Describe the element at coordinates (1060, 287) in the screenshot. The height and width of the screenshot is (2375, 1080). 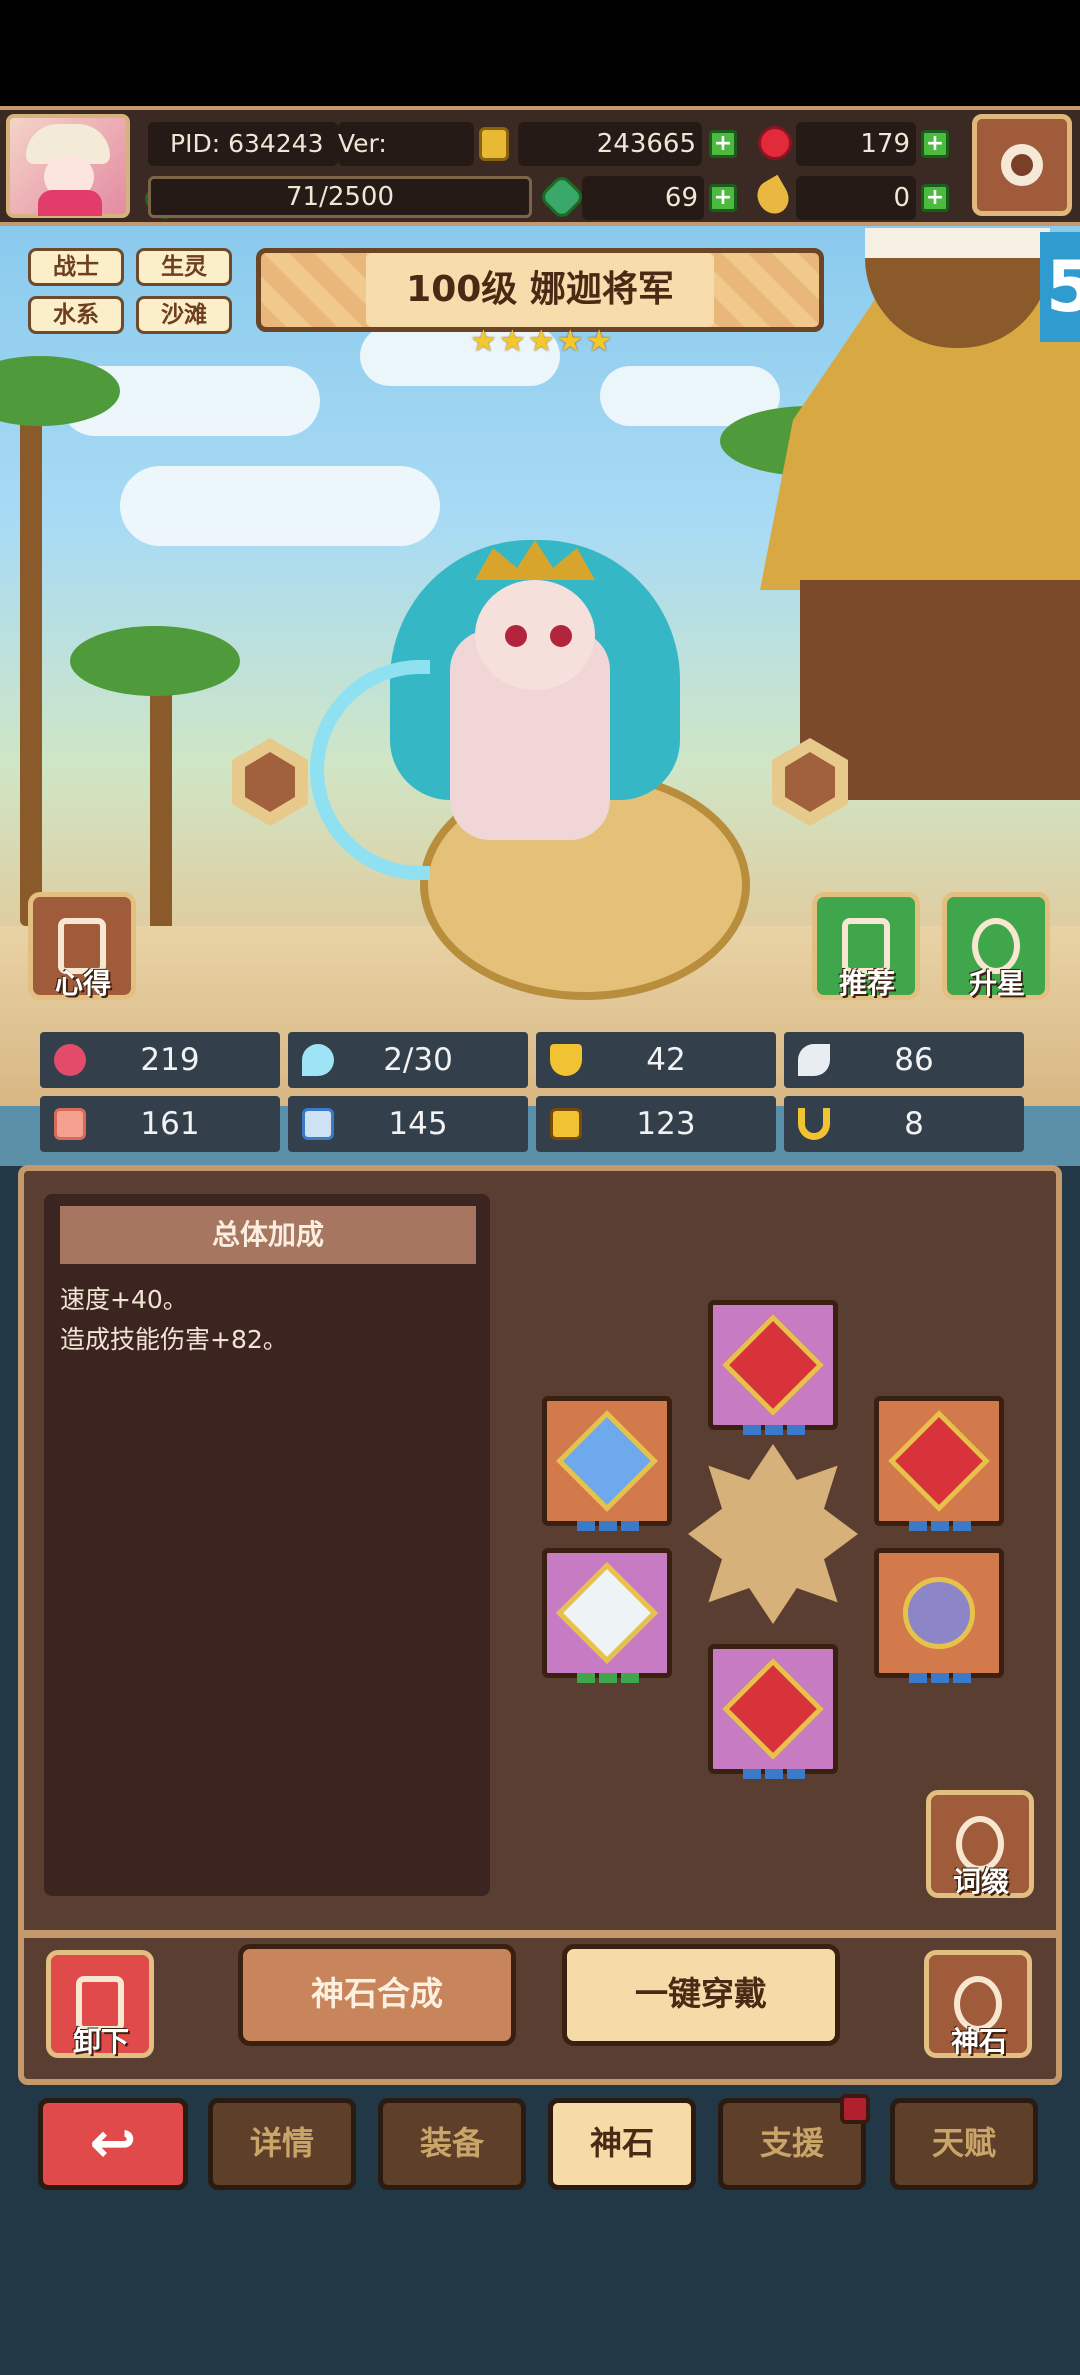
I see `shop-sign-fragment: 5` at that location.